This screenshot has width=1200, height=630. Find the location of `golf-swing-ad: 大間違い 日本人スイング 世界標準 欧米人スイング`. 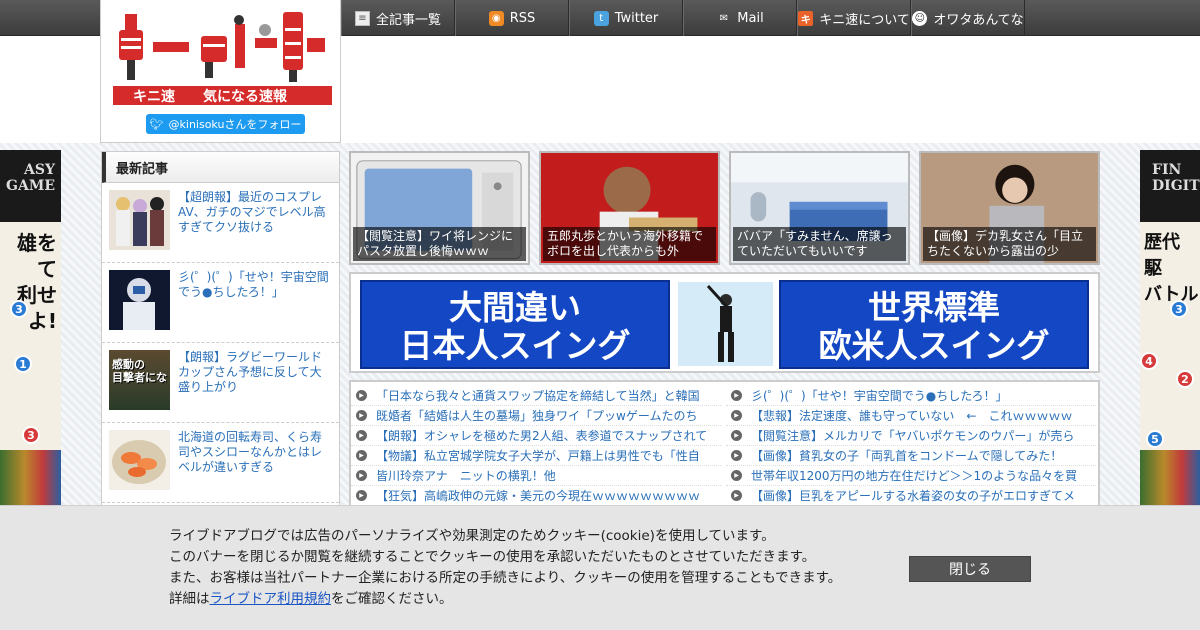

golf-swing-ad: 大間違い 日本人スイング 世界標準 欧米人スイング is located at coordinates (724, 322).